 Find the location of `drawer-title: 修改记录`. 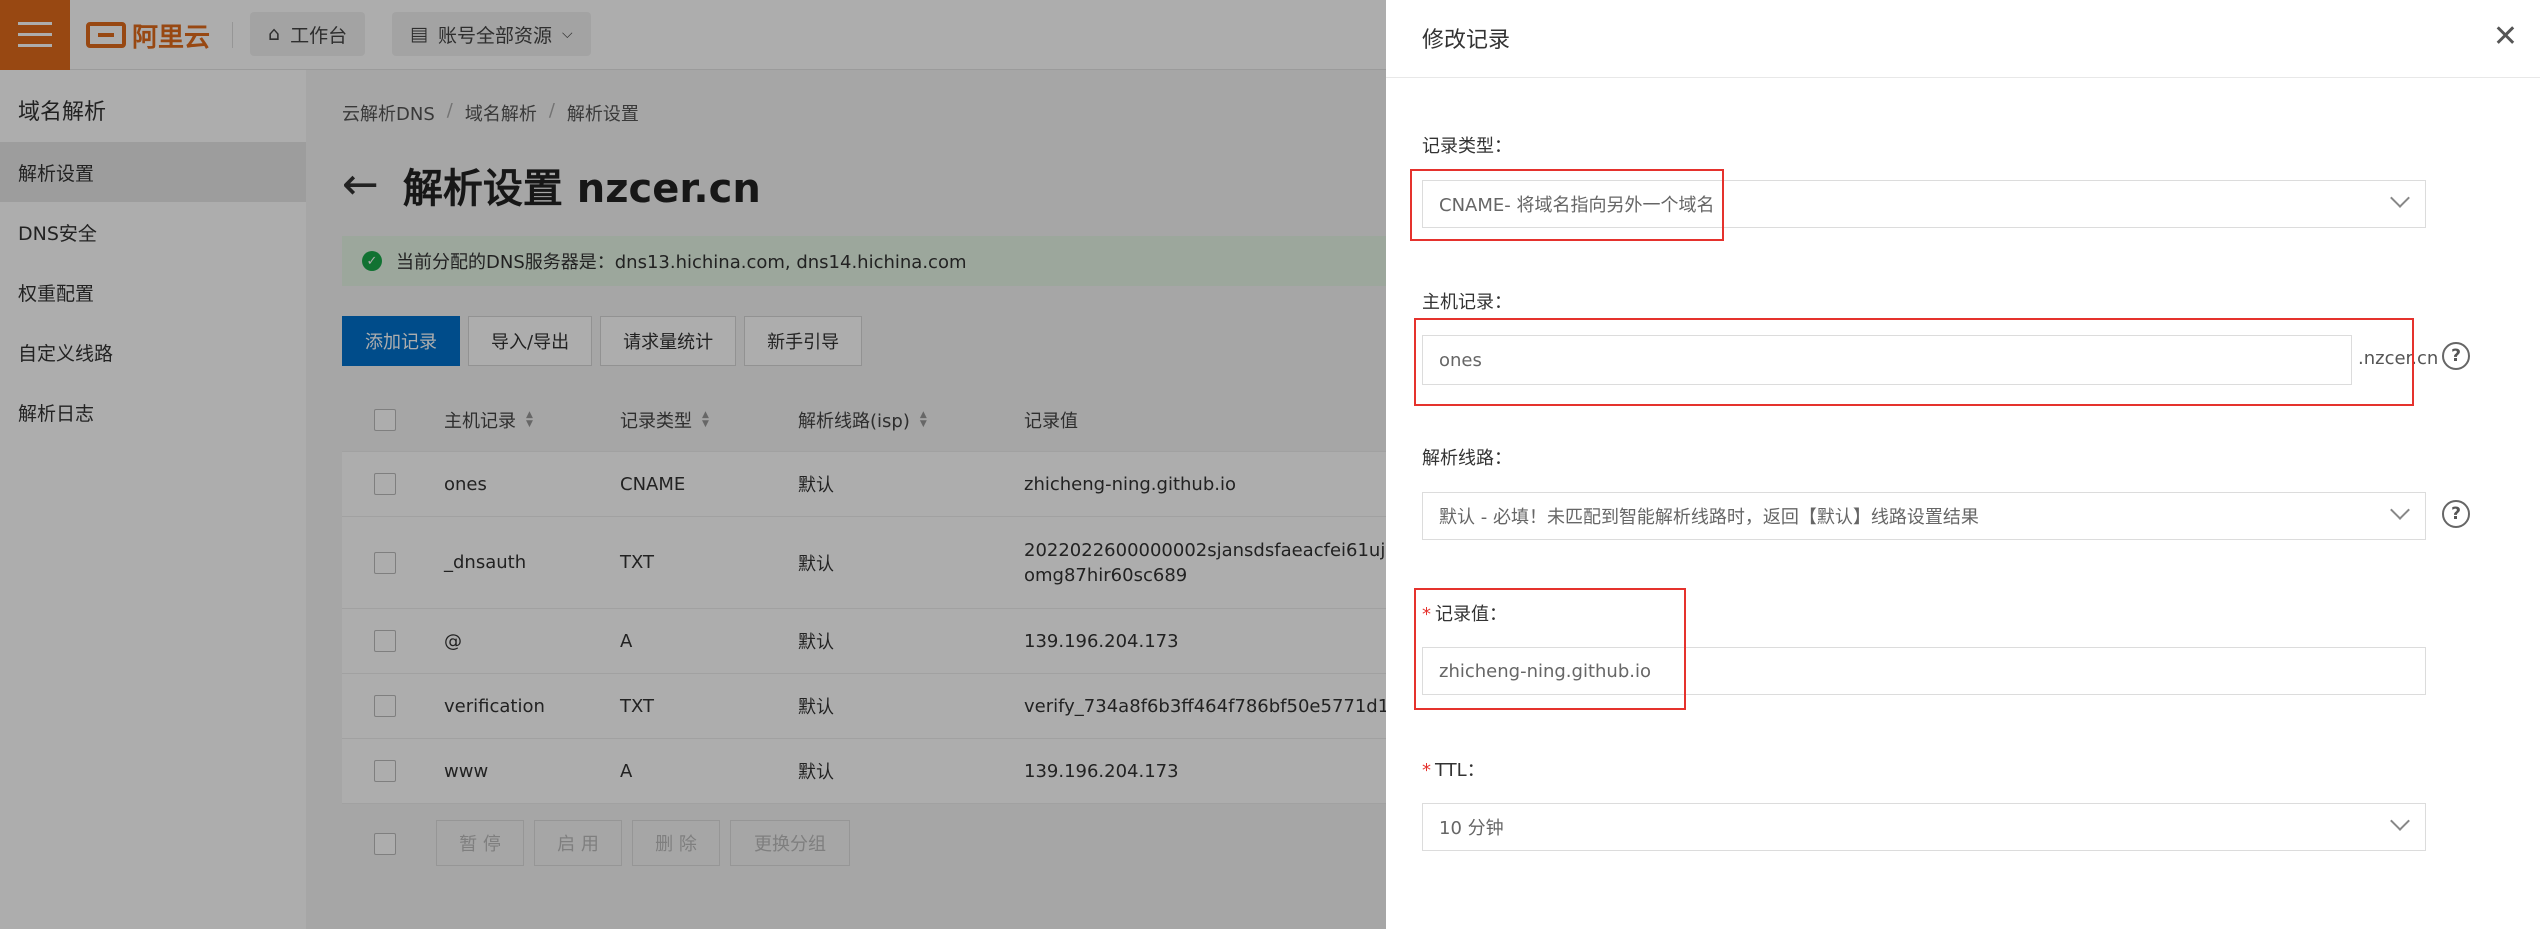

drawer-title: 修改记录 is located at coordinates (1466, 40).